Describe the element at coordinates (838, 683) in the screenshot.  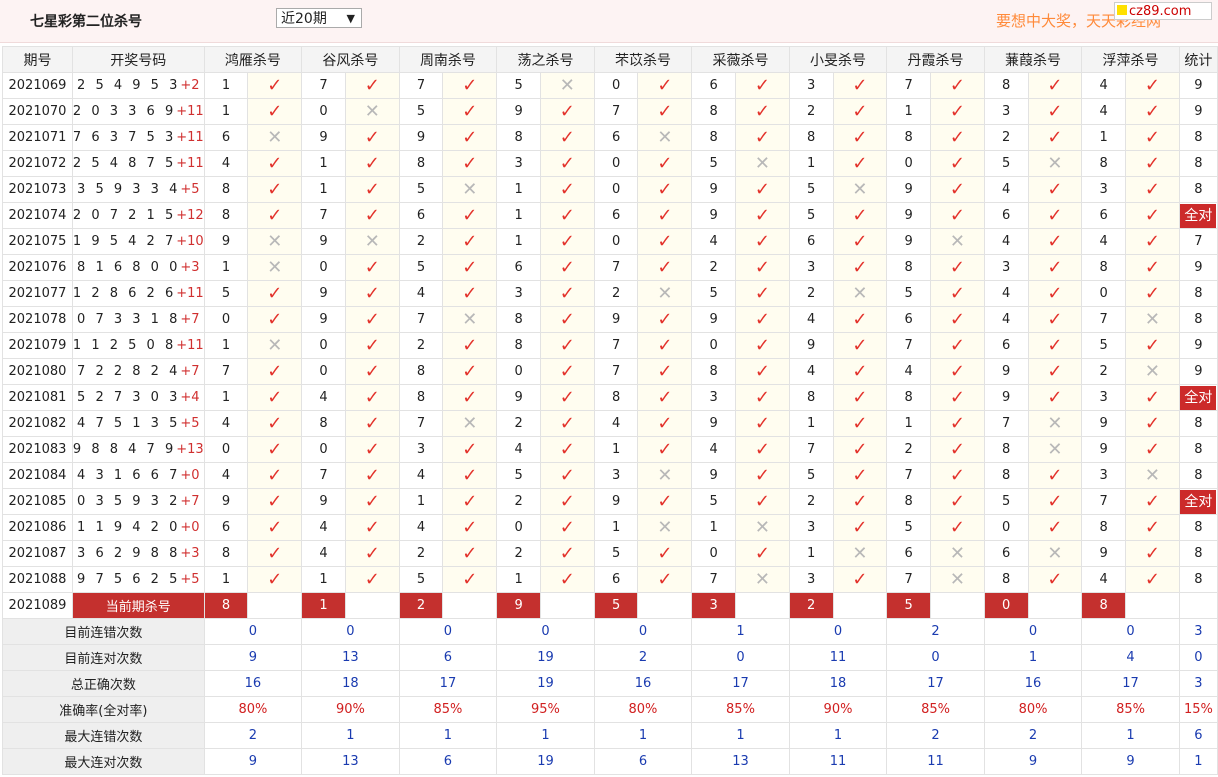
I see `summary-value: 18` at that location.